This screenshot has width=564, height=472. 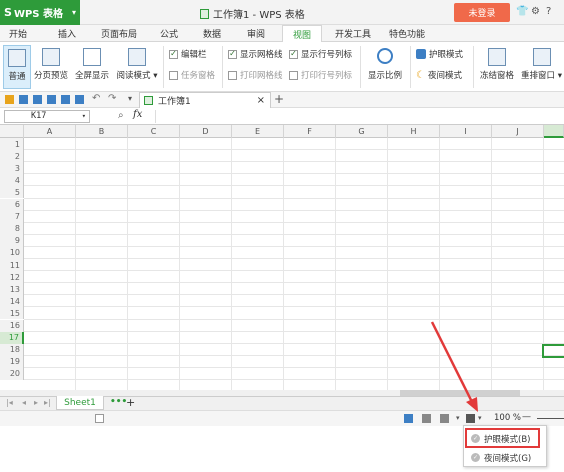 I want to click on row-header: 15, so click(x=12, y=313).